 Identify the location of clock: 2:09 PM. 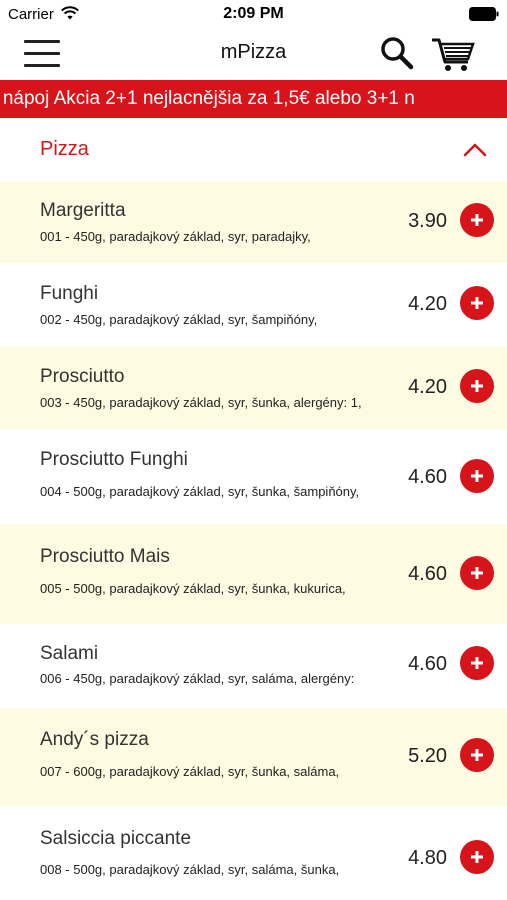
(253, 13).